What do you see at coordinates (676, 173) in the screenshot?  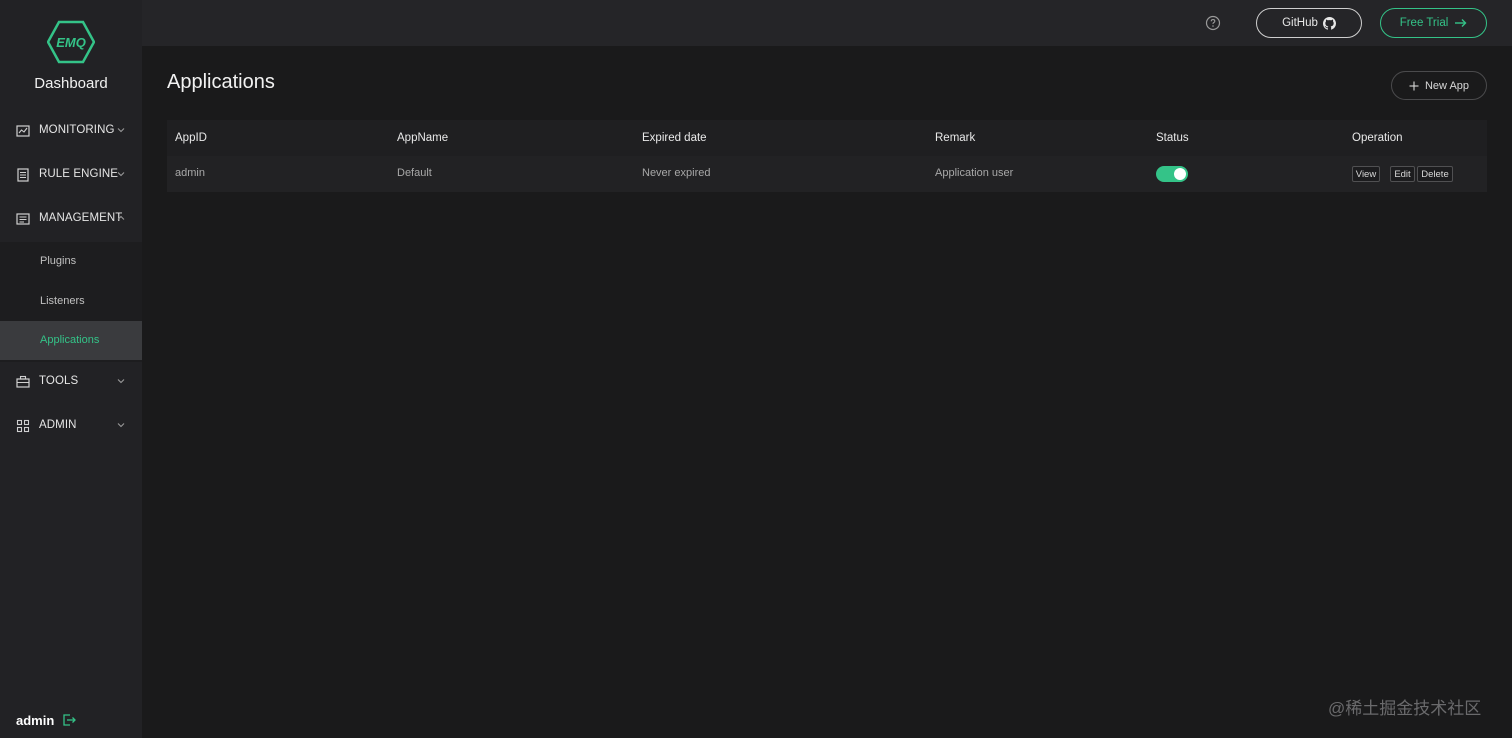 I see `cell-expired-date: Never expired` at bounding box center [676, 173].